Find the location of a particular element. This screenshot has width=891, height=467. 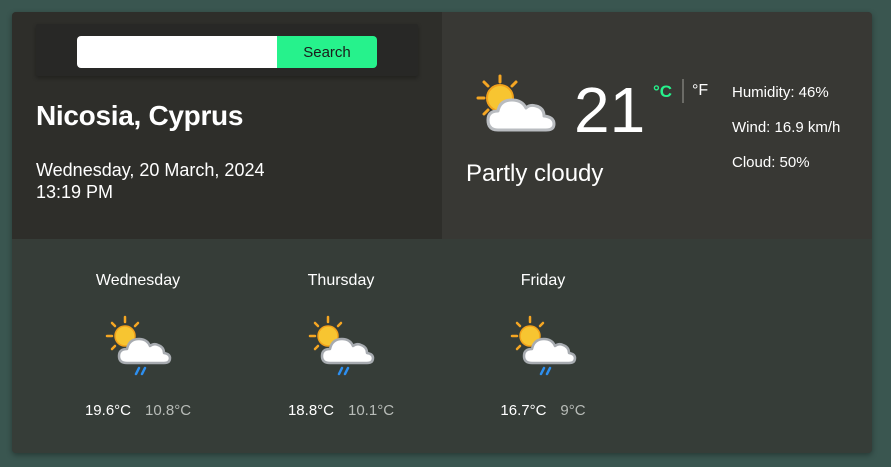

forecast-day: Thursday 18.8°C 10.1°C is located at coordinates (341, 346).